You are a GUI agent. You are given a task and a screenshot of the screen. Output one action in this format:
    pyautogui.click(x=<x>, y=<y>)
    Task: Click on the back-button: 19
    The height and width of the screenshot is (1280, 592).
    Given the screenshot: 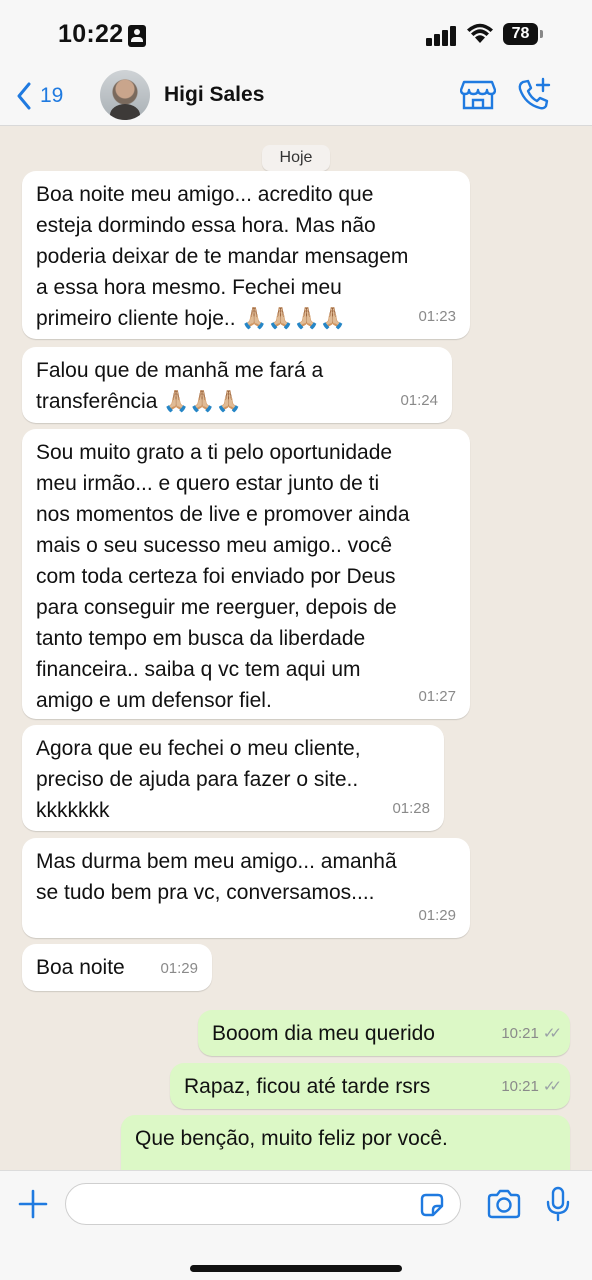 What is the action you would take?
    pyautogui.click(x=39, y=96)
    